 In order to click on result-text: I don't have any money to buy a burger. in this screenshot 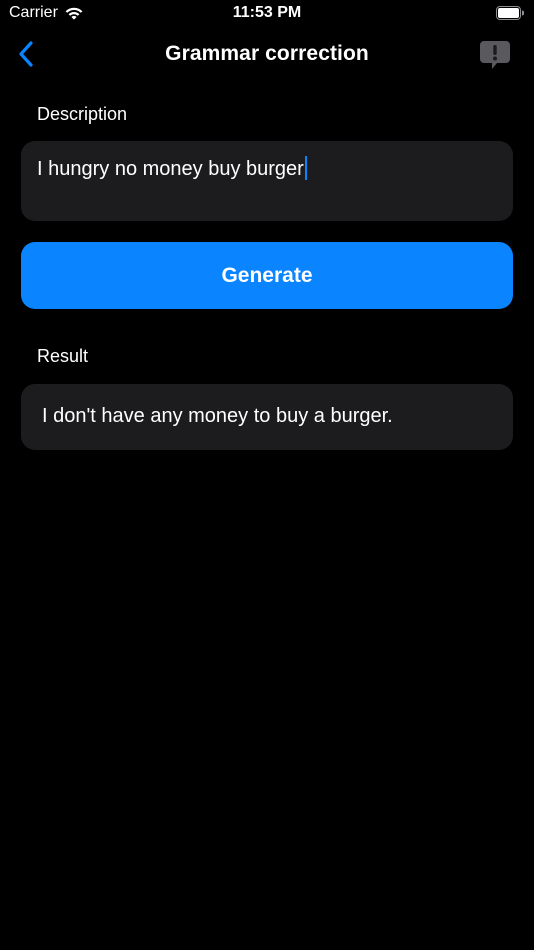, I will do `click(217, 416)`.